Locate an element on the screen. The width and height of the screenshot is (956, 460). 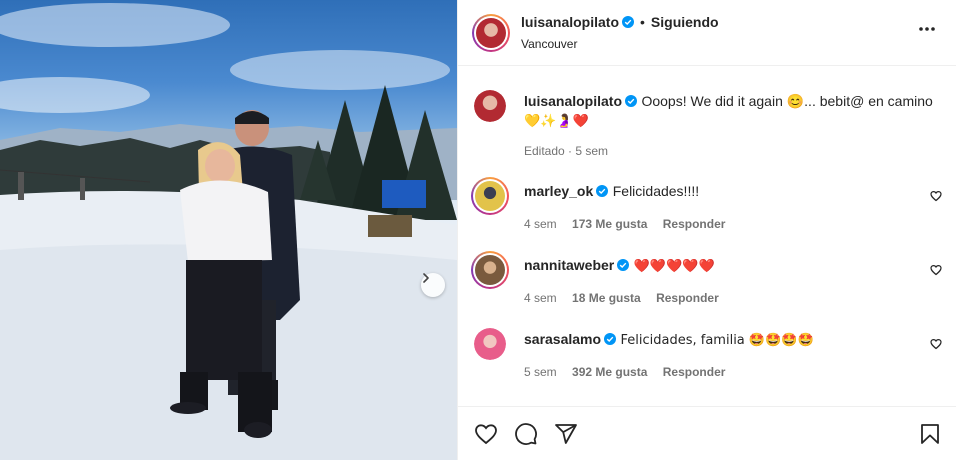
chevron-right-icon is located at coordinates (426, 278).